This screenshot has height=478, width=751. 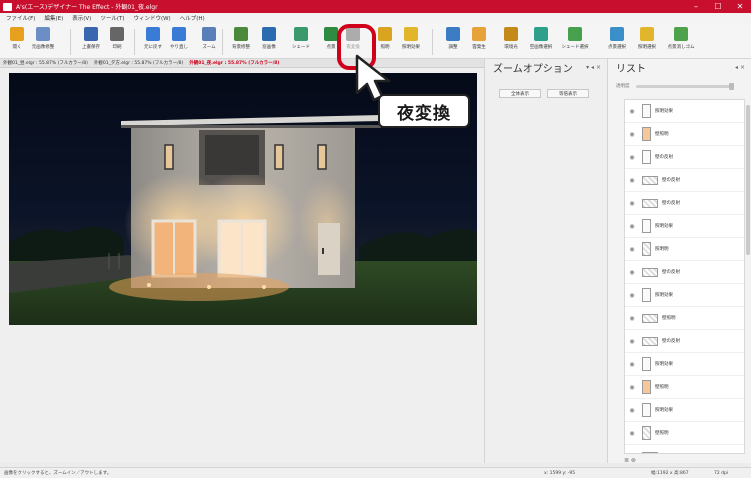 What do you see at coordinates (617, 47) in the screenshot?
I see `toolbar-button-label: 点景選択` at bounding box center [617, 47].